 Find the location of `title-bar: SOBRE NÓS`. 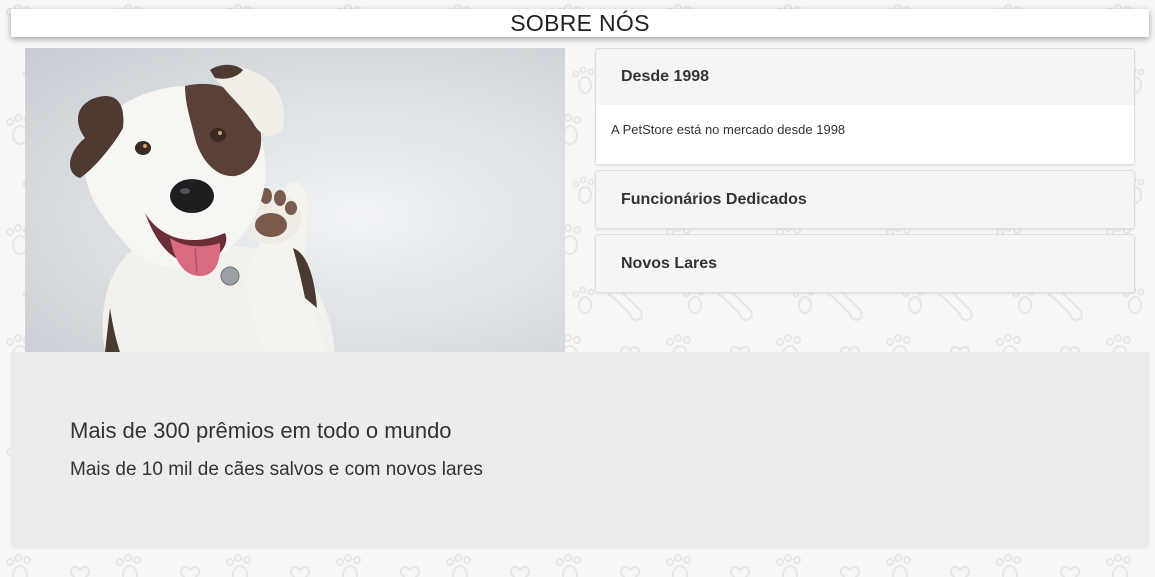

title-bar: SOBRE NÓS is located at coordinates (580, 23).